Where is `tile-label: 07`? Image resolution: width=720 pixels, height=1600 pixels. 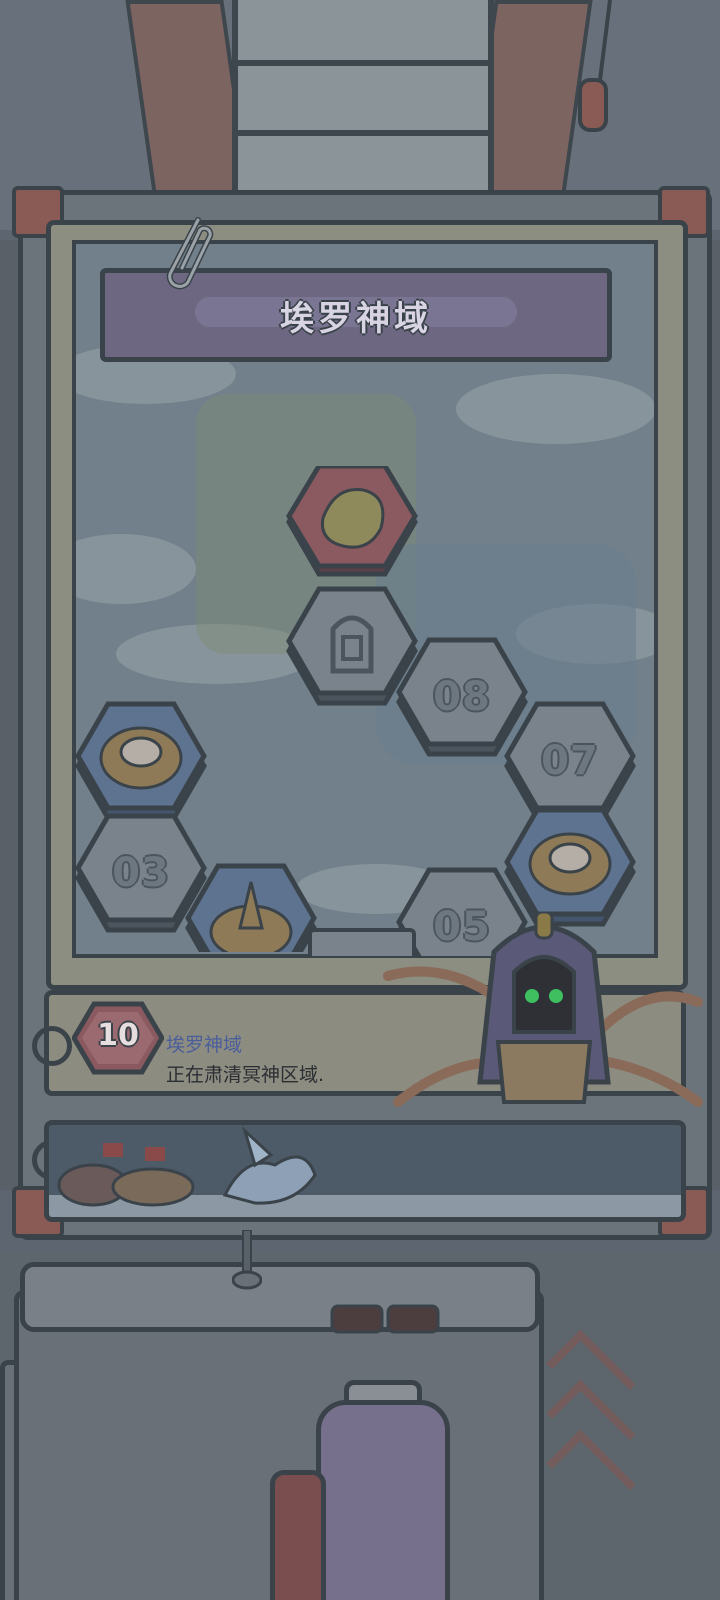 tile-label: 07 is located at coordinates (570, 761).